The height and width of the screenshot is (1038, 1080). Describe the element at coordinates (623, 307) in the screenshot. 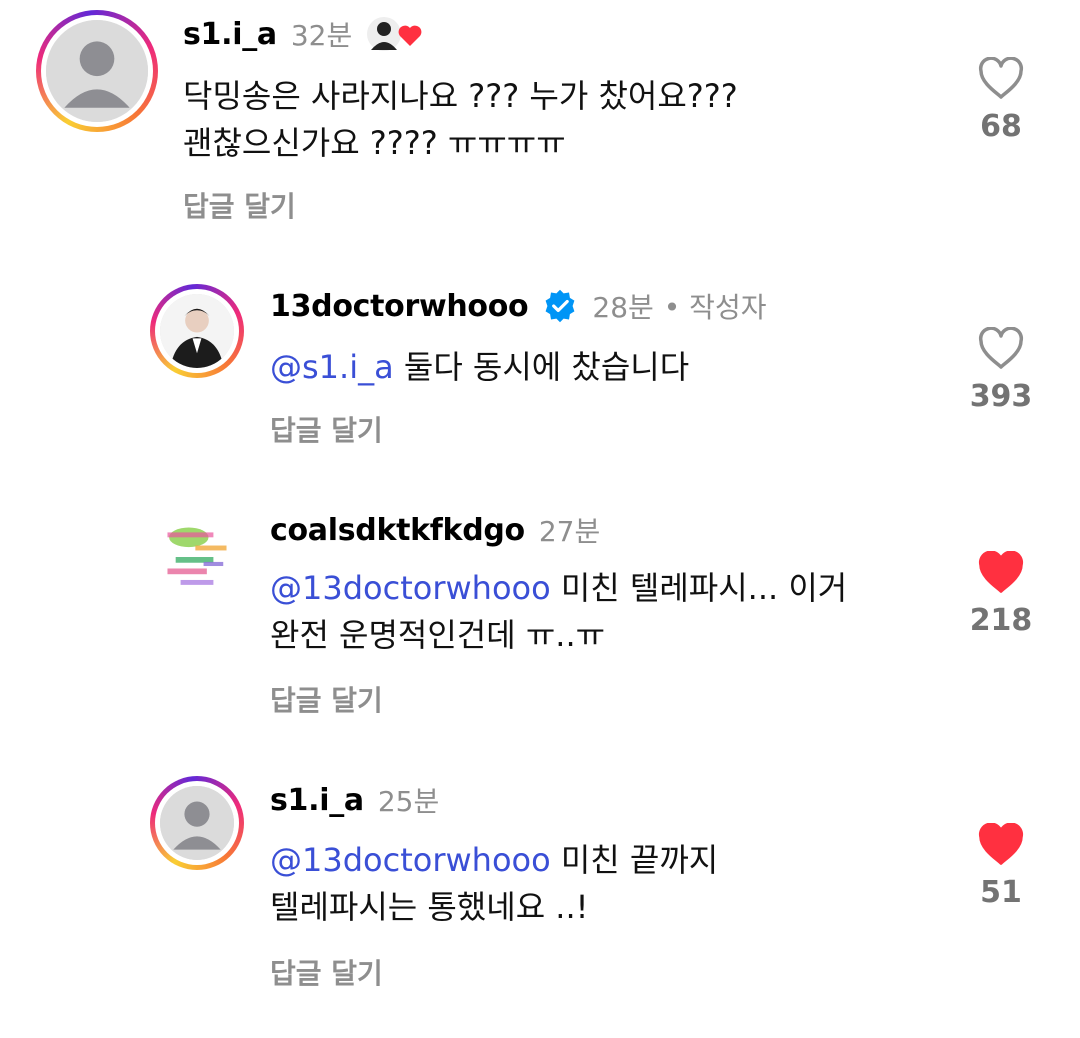

I see `timestamp: 28분` at that location.